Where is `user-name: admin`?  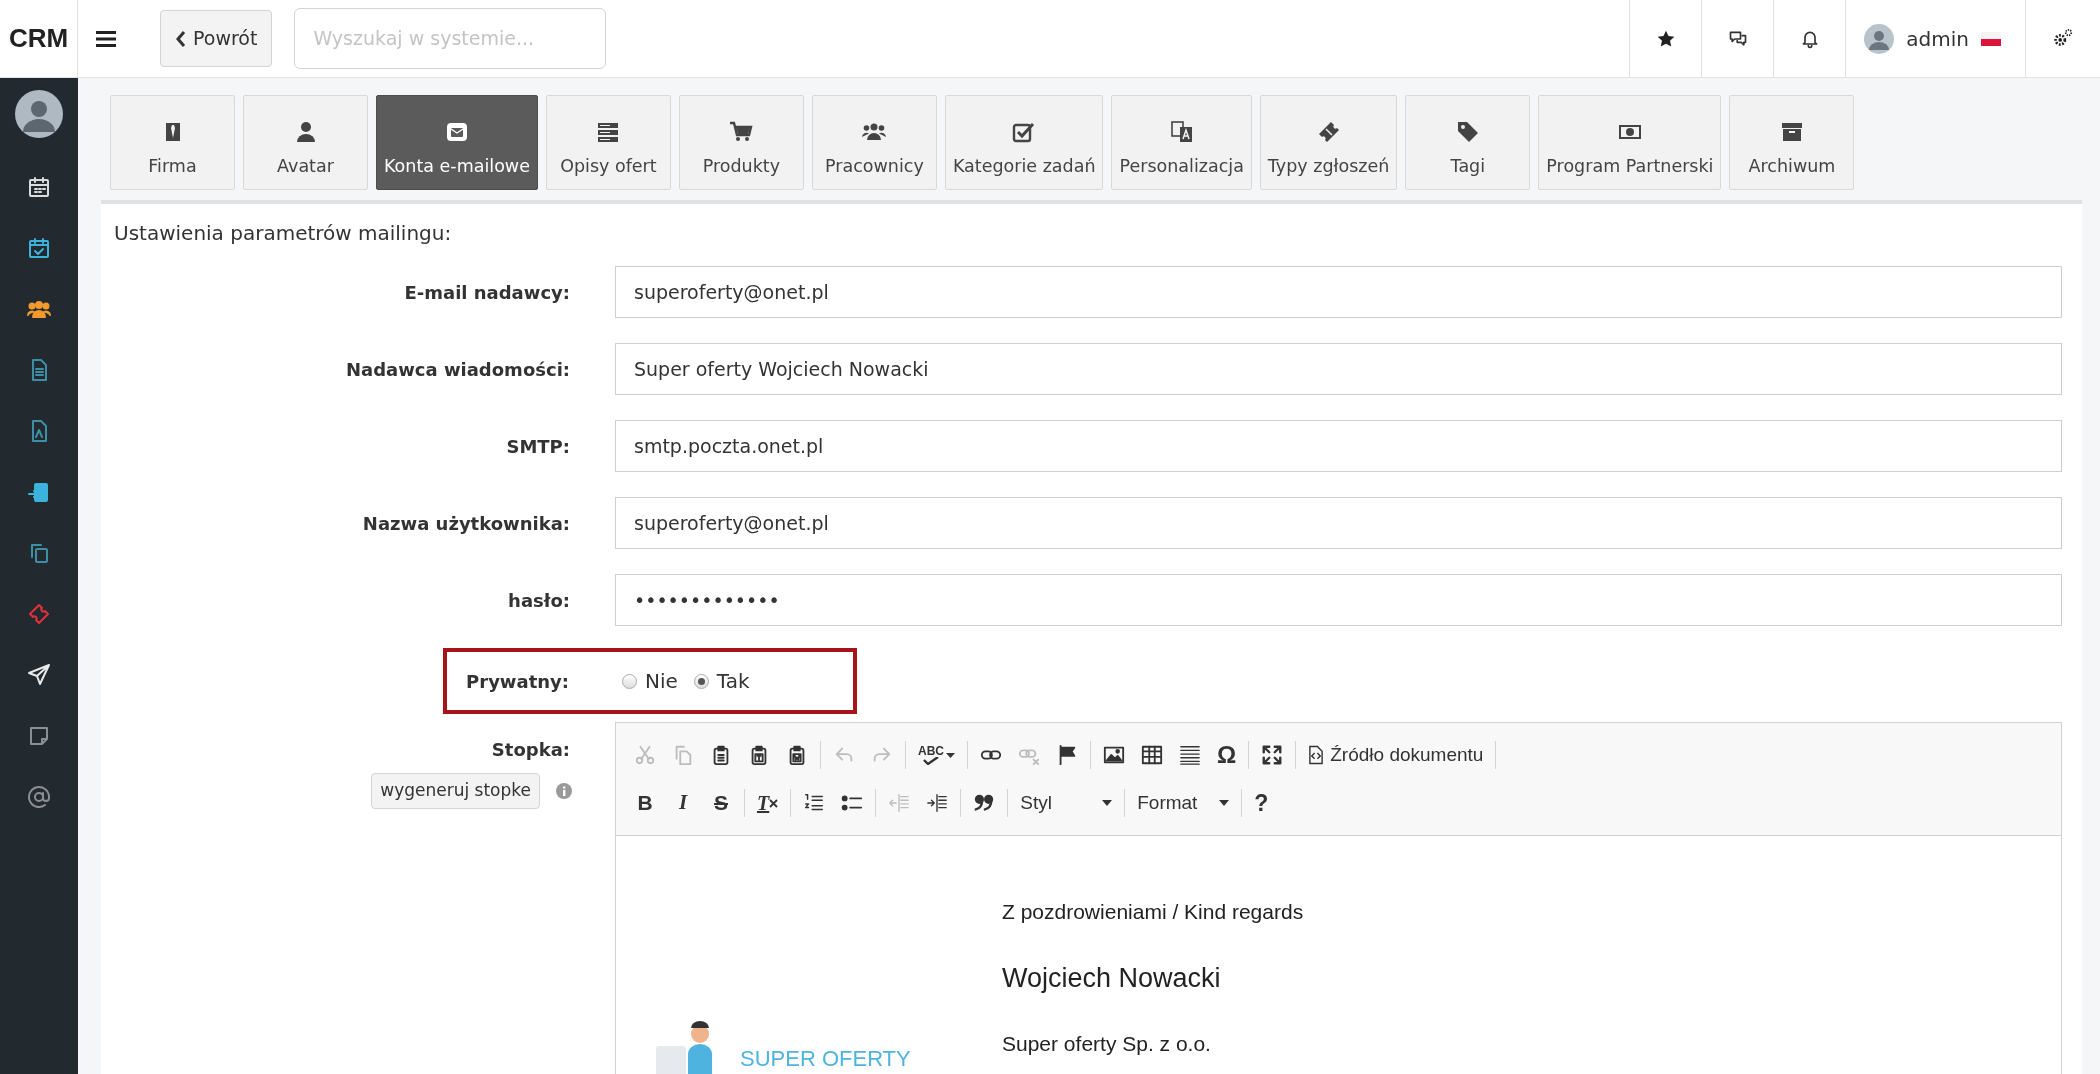 user-name: admin is located at coordinates (1937, 38).